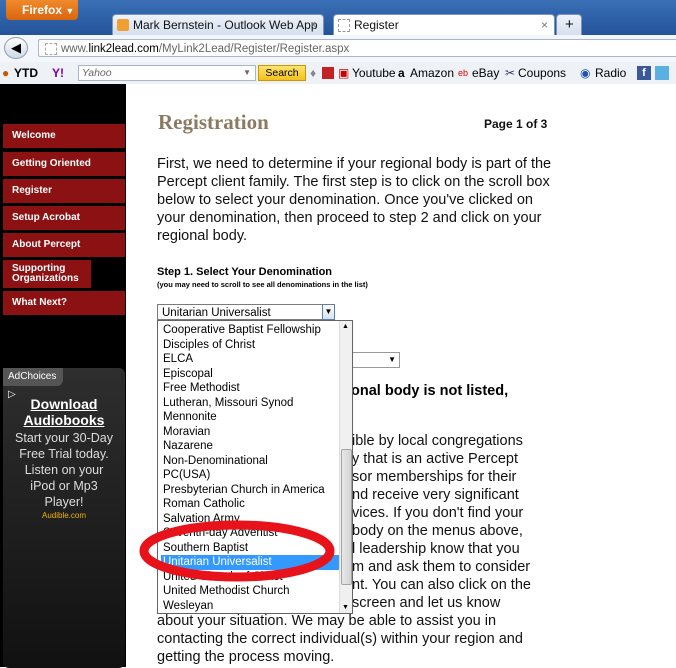 This screenshot has height=668, width=676. I want to click on dropdown-option: Non-Denominational, so click(251, 461).